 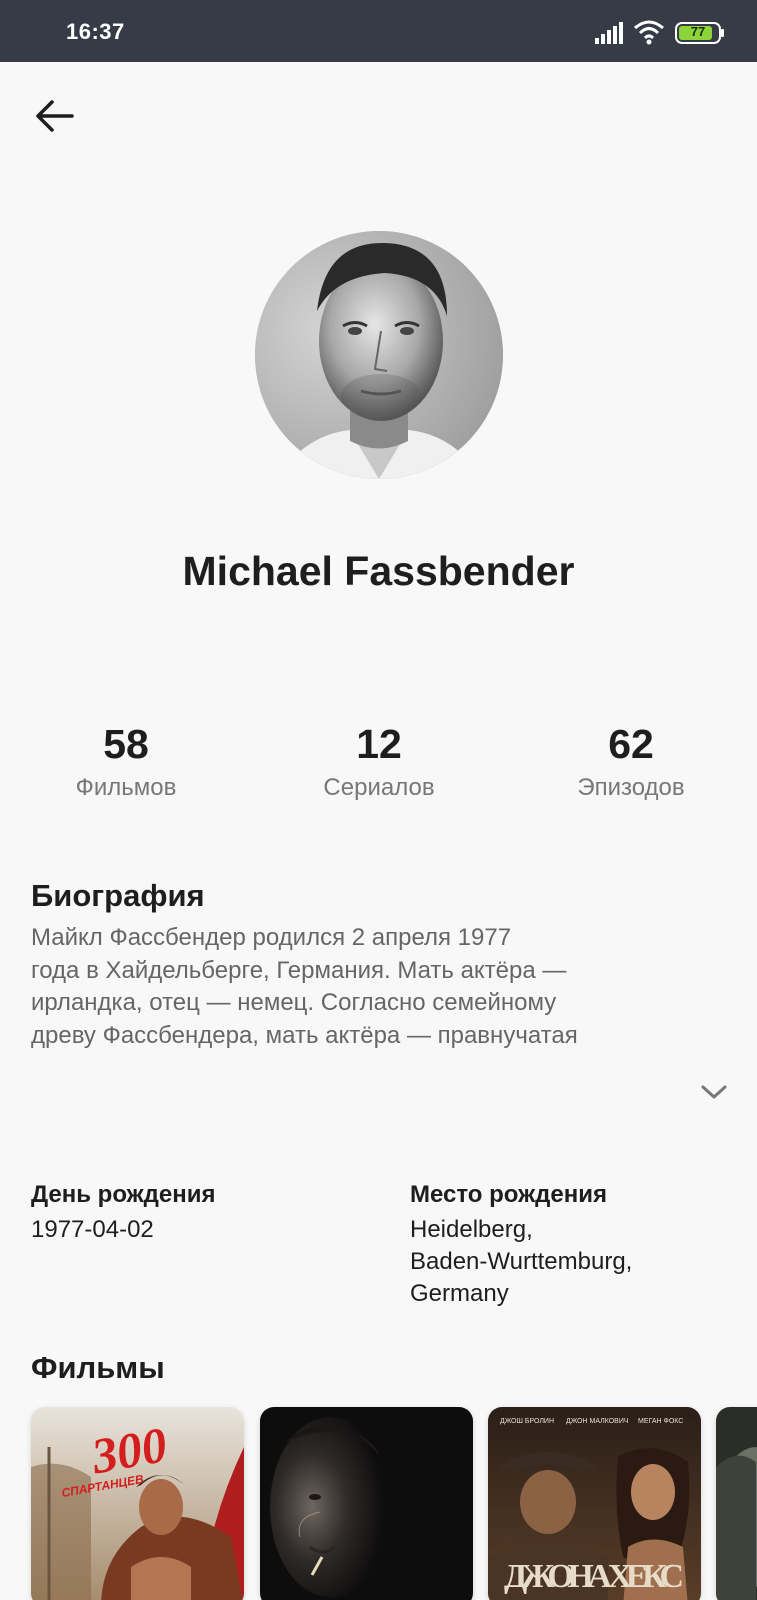 What do you see at coordinates (459, 1293) in the screenshot?
I see `birthplace-line: Germany` at bounding box center [459, 1293].